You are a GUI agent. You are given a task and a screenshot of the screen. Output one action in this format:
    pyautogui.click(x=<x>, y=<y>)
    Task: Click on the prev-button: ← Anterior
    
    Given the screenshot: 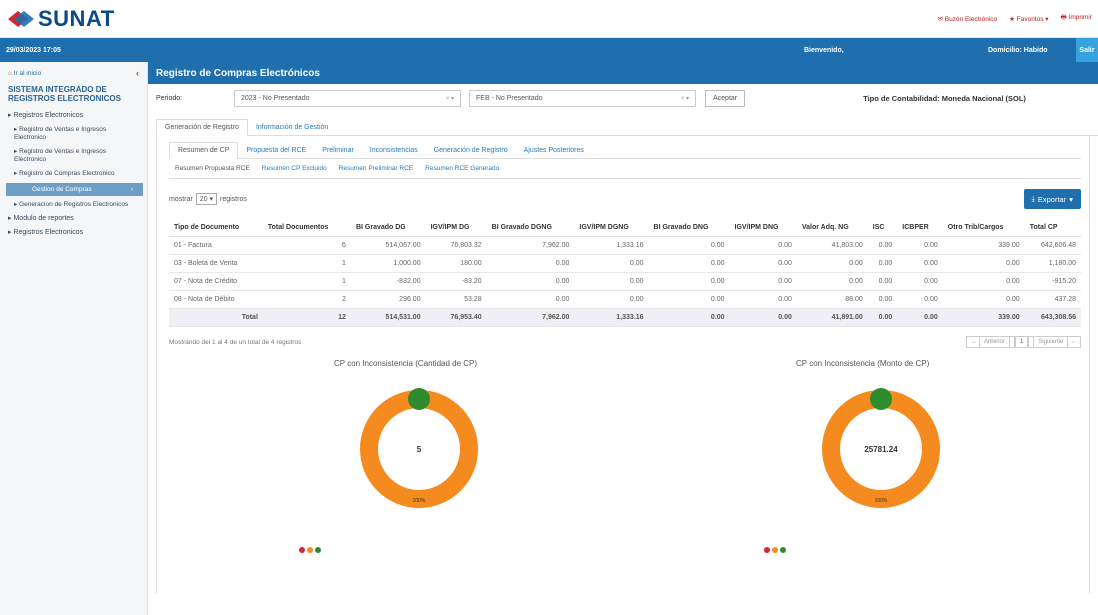 What is the action you would take?
    pyautogui.click(x=990, y=342)
    